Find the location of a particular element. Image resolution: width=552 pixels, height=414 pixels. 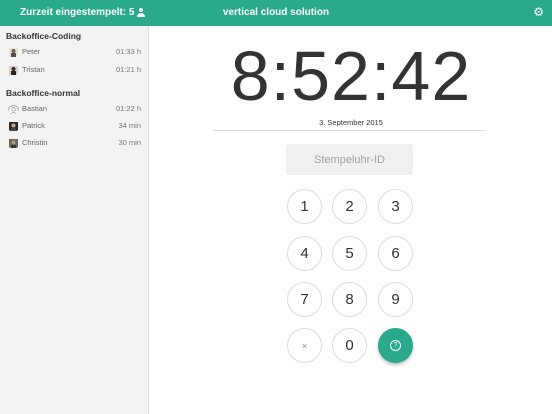

employee-time: 01:33 h is located at coordinates (128, 51).